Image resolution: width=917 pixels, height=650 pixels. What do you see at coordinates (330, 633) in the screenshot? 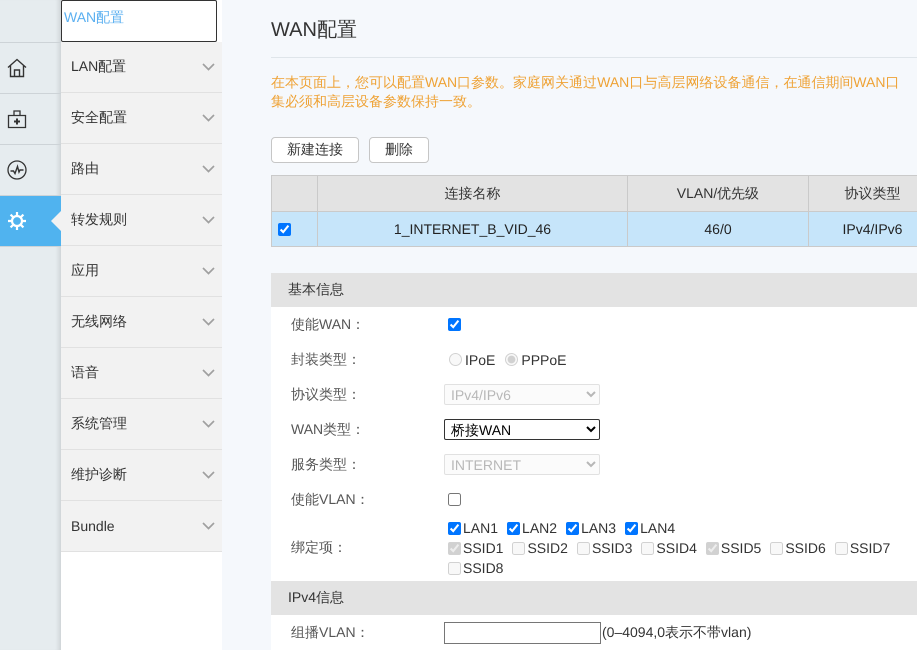
I see `field-label: 组播VLAN：` at bounding box center [330, 633].